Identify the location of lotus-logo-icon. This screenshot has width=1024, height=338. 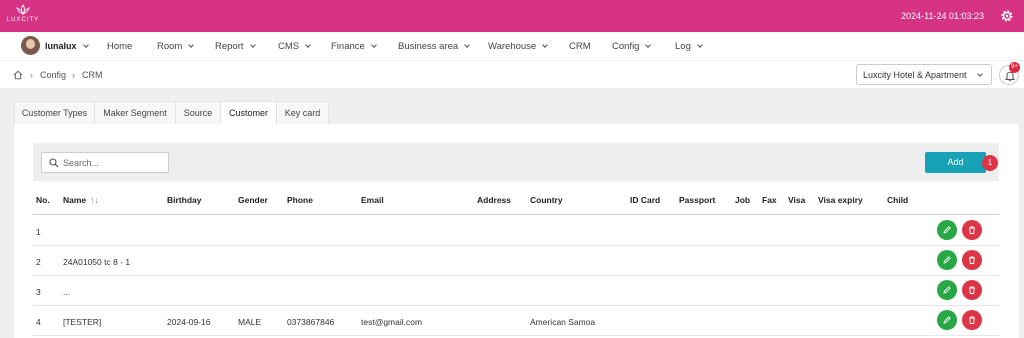
(23, 9).